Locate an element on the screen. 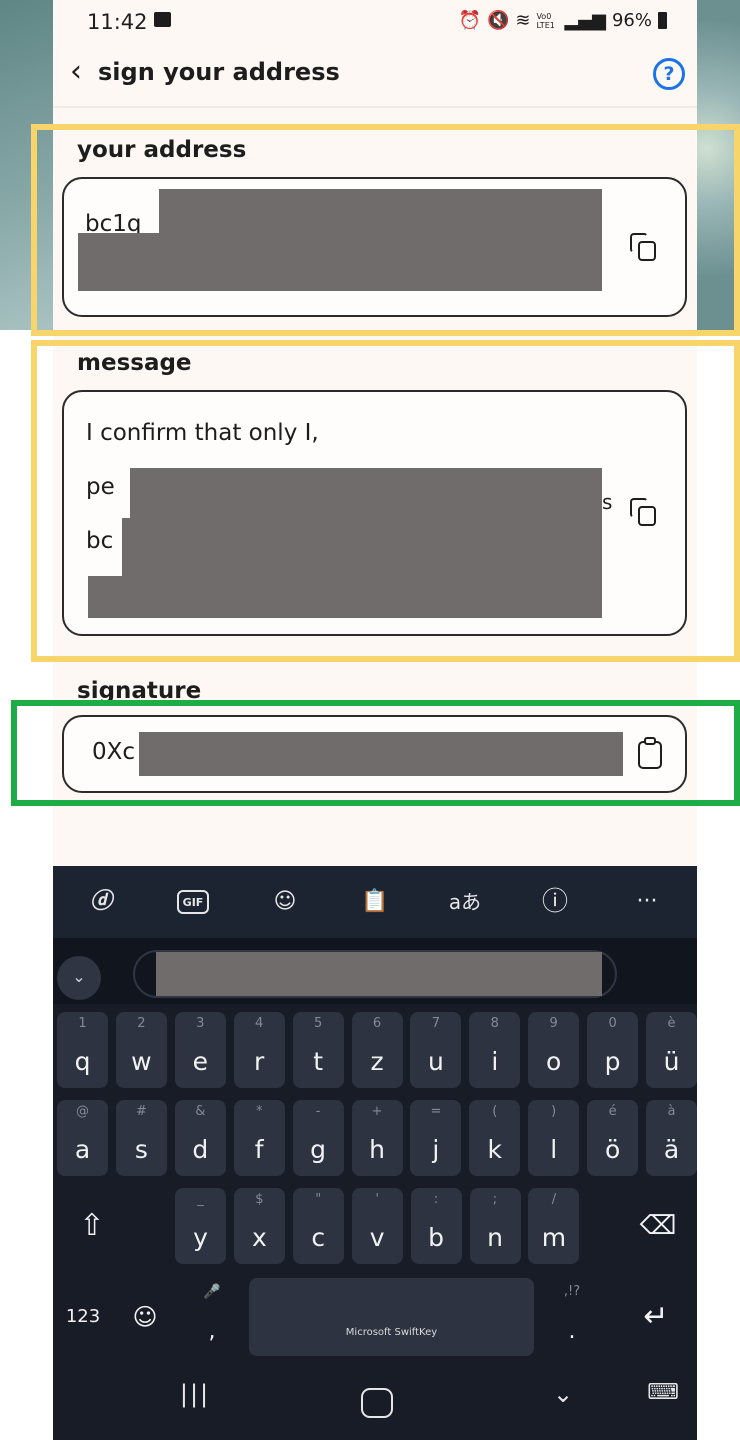 Image resolution: width=740 pixels, height=1440 pixels. key-hint: 2 is located at coordinates (141, 1023).